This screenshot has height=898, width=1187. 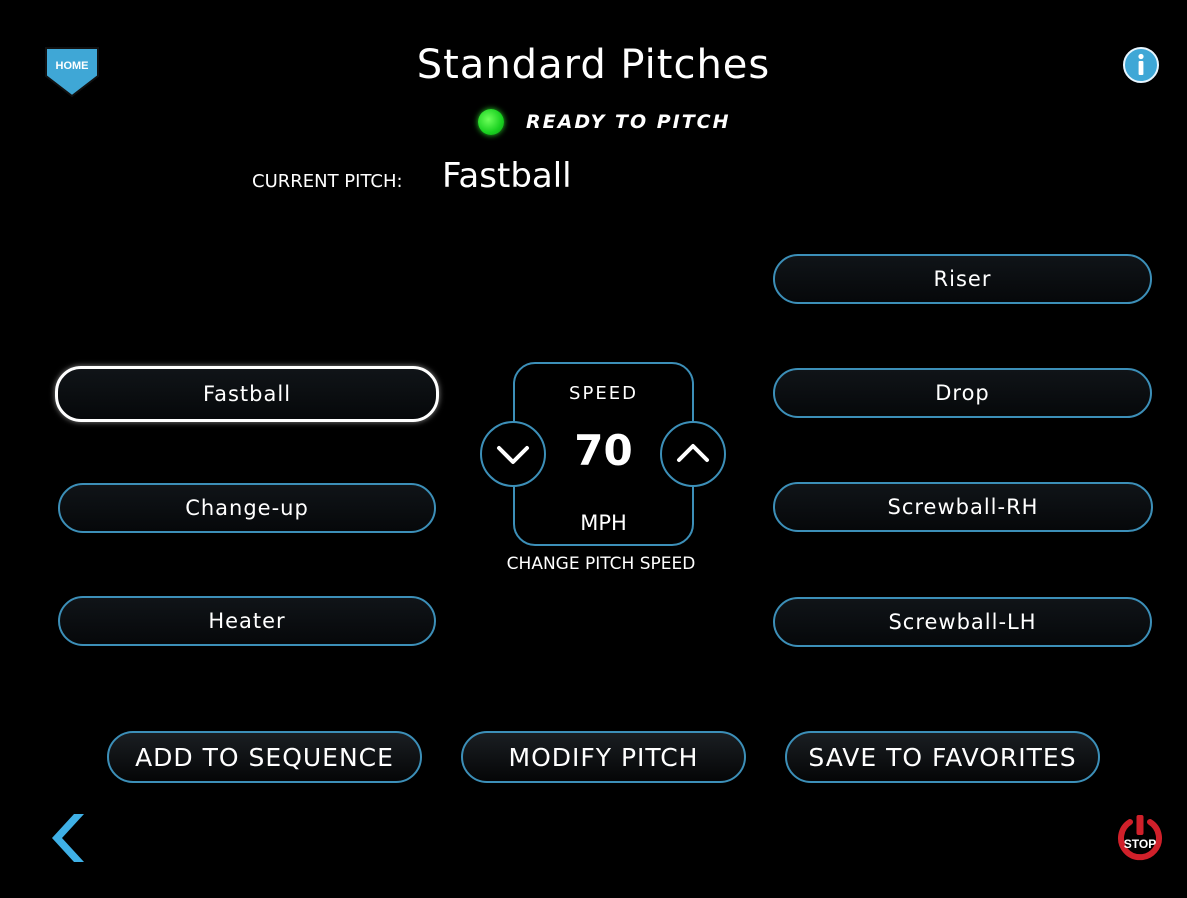 I want to click on stop-label: STOP, so click(x=1140, y=844).